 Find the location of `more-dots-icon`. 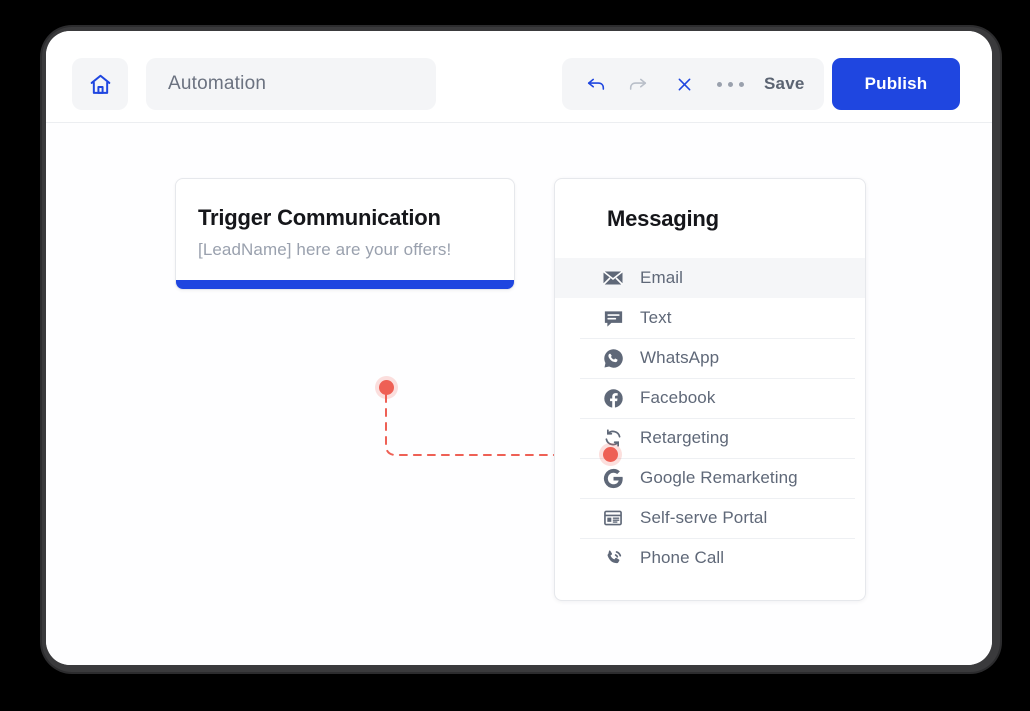

more-dots-icon is located at coordinates (730, 84).